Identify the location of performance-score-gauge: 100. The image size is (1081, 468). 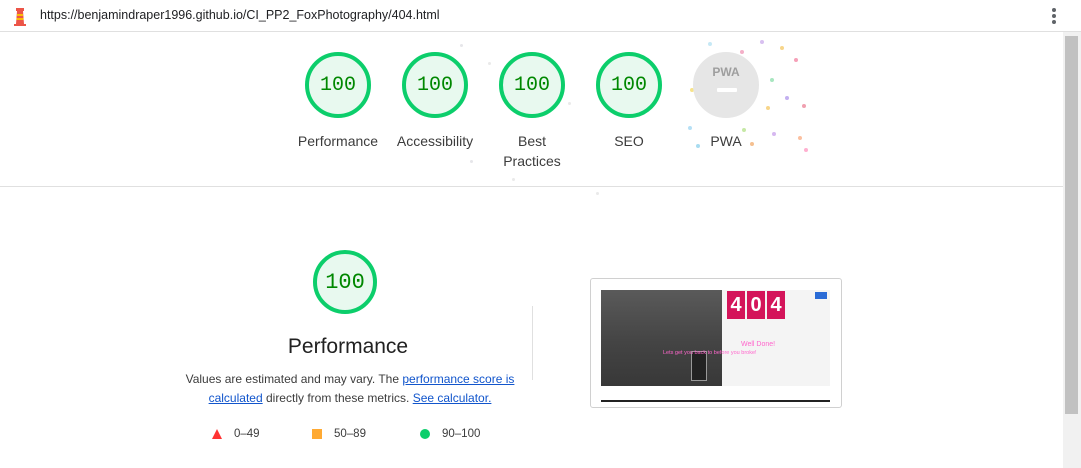
(345, 282).